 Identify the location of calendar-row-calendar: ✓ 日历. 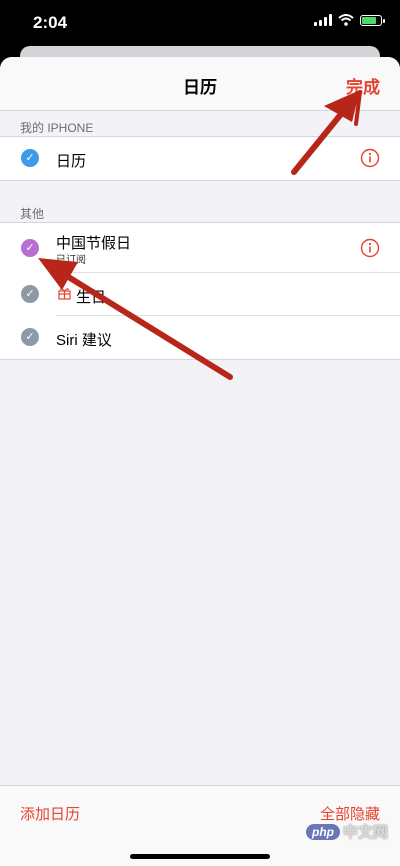
(200, 158).